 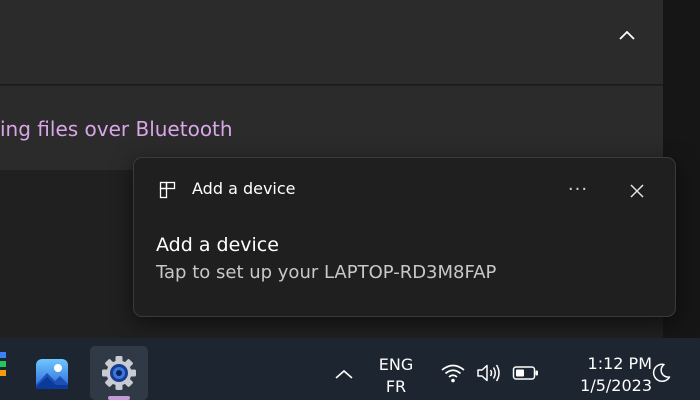 I want to click on notification-app-name: Add a device, so click(x=244, y=188).